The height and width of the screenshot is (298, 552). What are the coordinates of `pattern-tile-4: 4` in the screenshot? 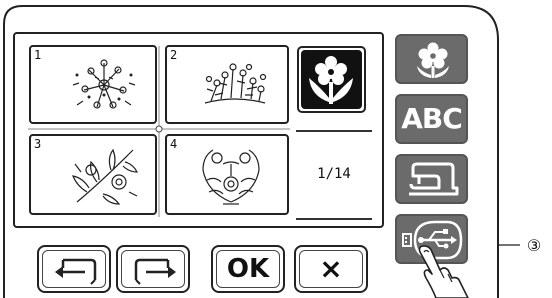 It's located at (227, 174).